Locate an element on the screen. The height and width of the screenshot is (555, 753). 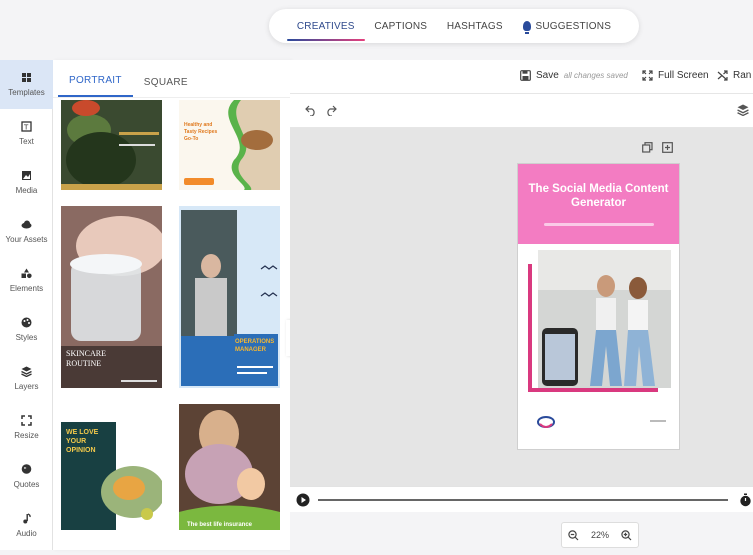
zoom-bar: 22% is located at coordinates (521, 533).